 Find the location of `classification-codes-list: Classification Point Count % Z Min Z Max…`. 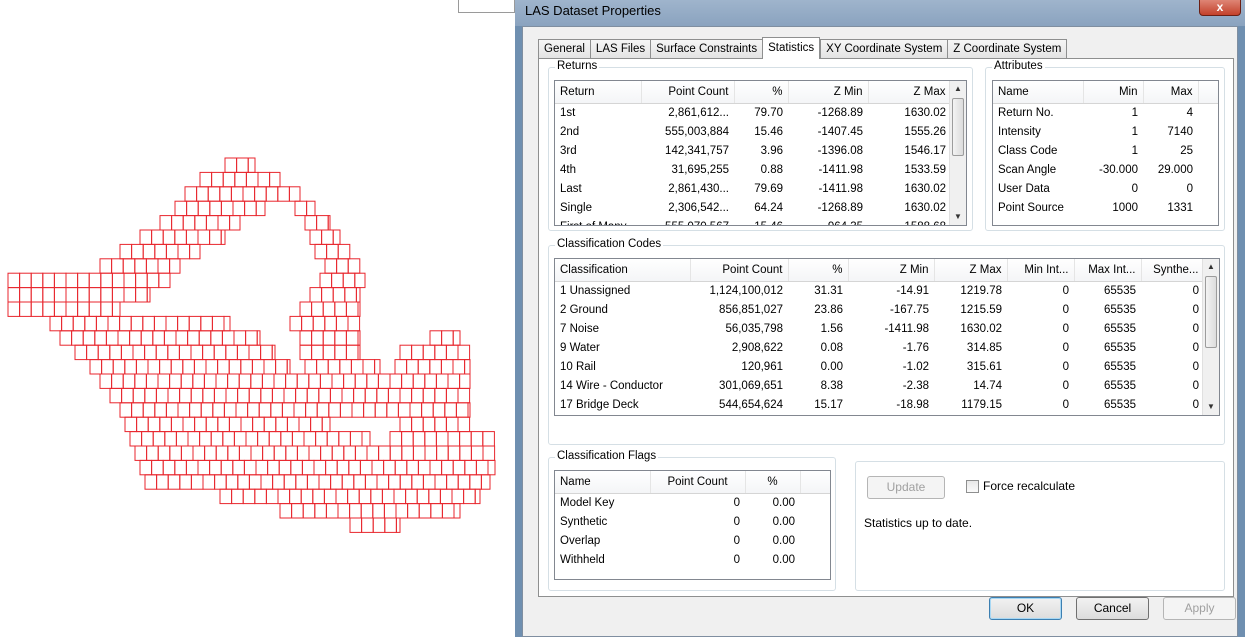

classification-codes-list: Classification Point Count % Z Min Z Max… is located at coordinates (887, 337).